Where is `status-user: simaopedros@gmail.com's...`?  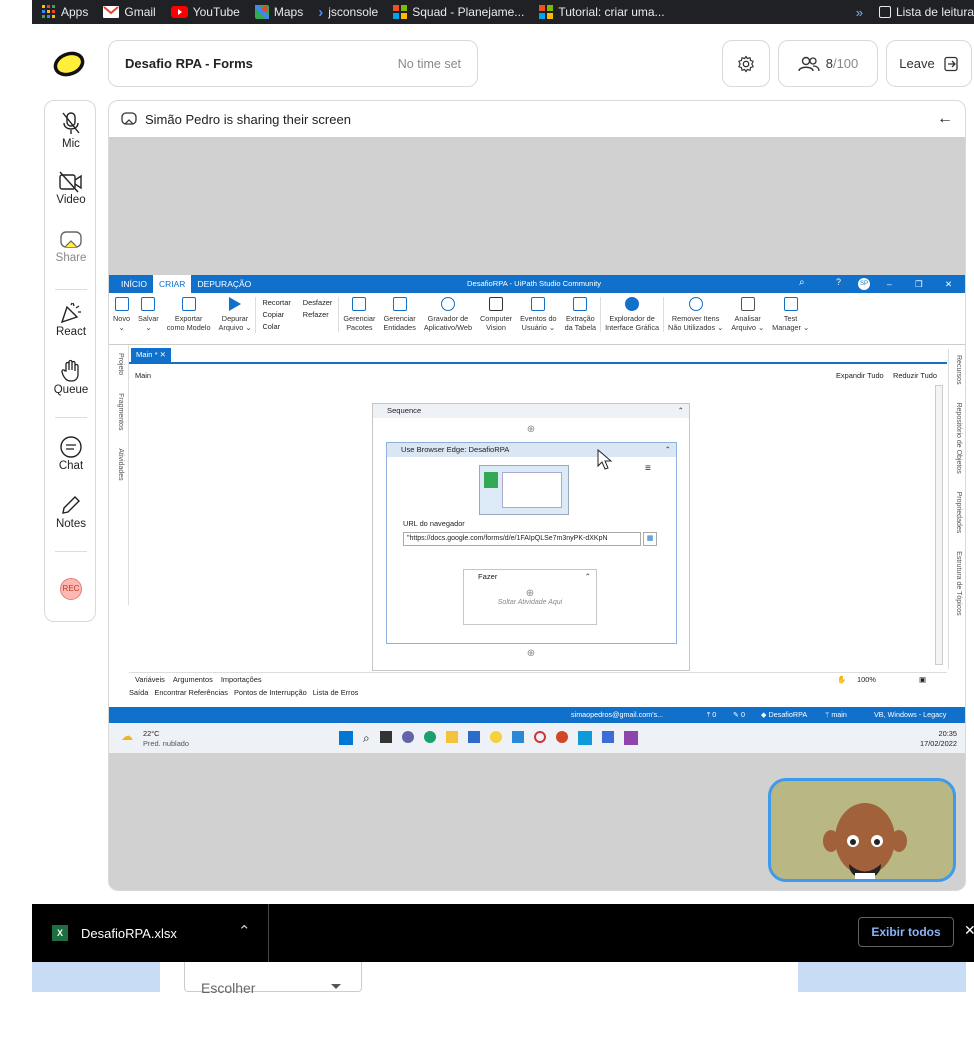
status-user: simaopedros@gmail.com's... is located at coordinates (617, 715).